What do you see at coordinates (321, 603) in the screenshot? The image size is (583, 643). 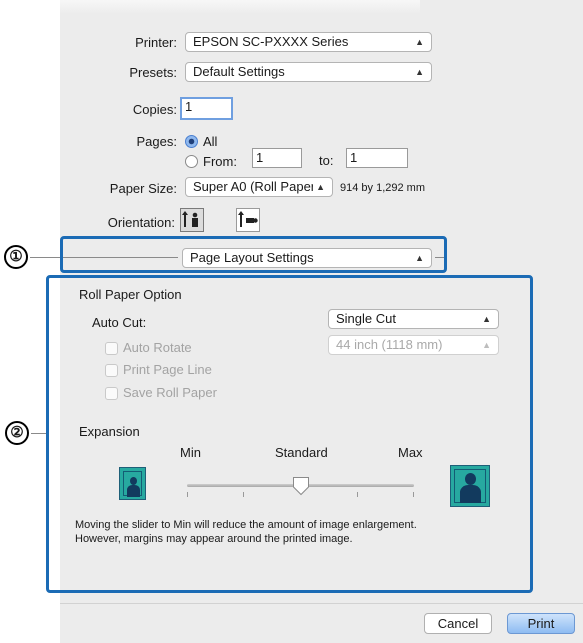 I see `footer-divider` at bounding box center [321, 603].